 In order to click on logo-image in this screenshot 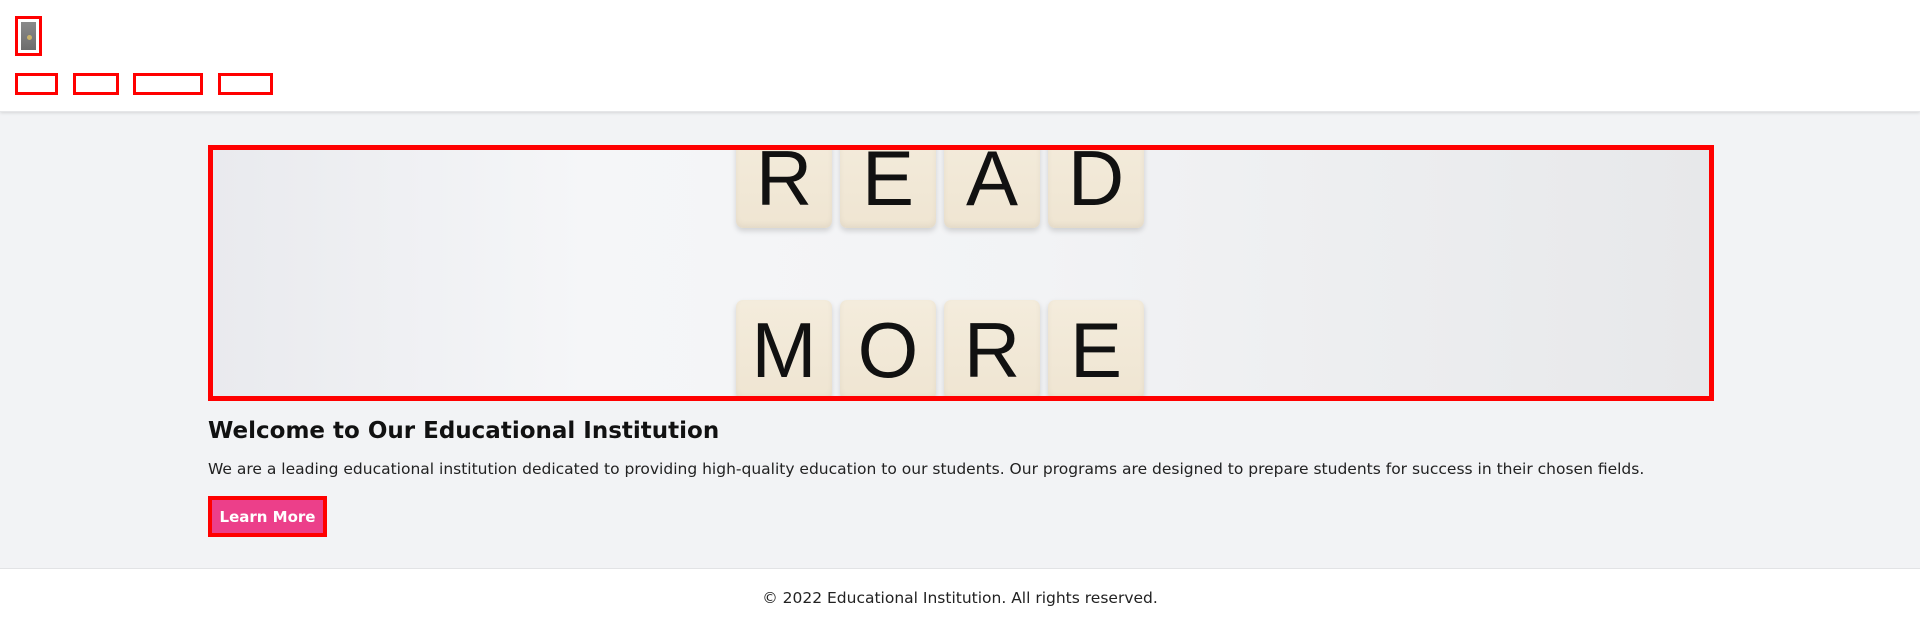, I will do `click(28, 36)`.